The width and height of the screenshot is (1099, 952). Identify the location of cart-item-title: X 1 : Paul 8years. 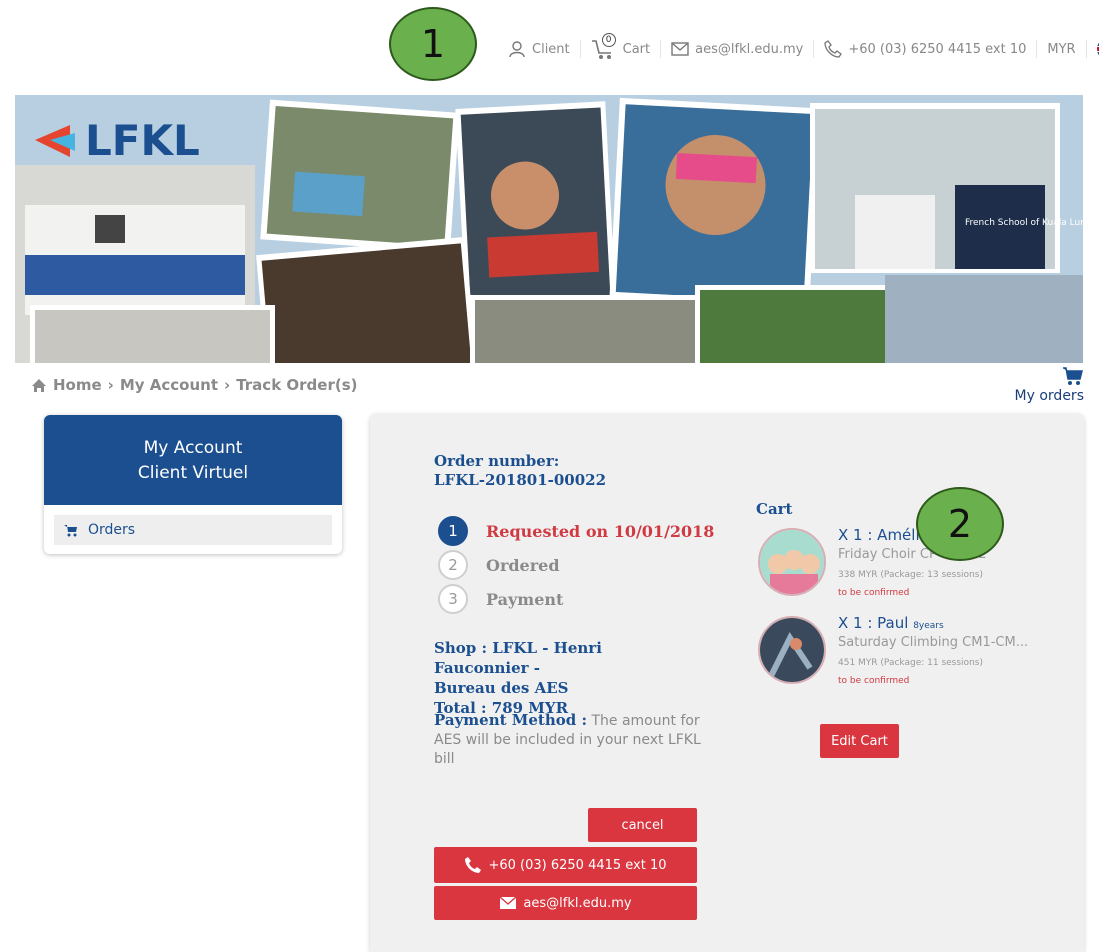
(891, 623).